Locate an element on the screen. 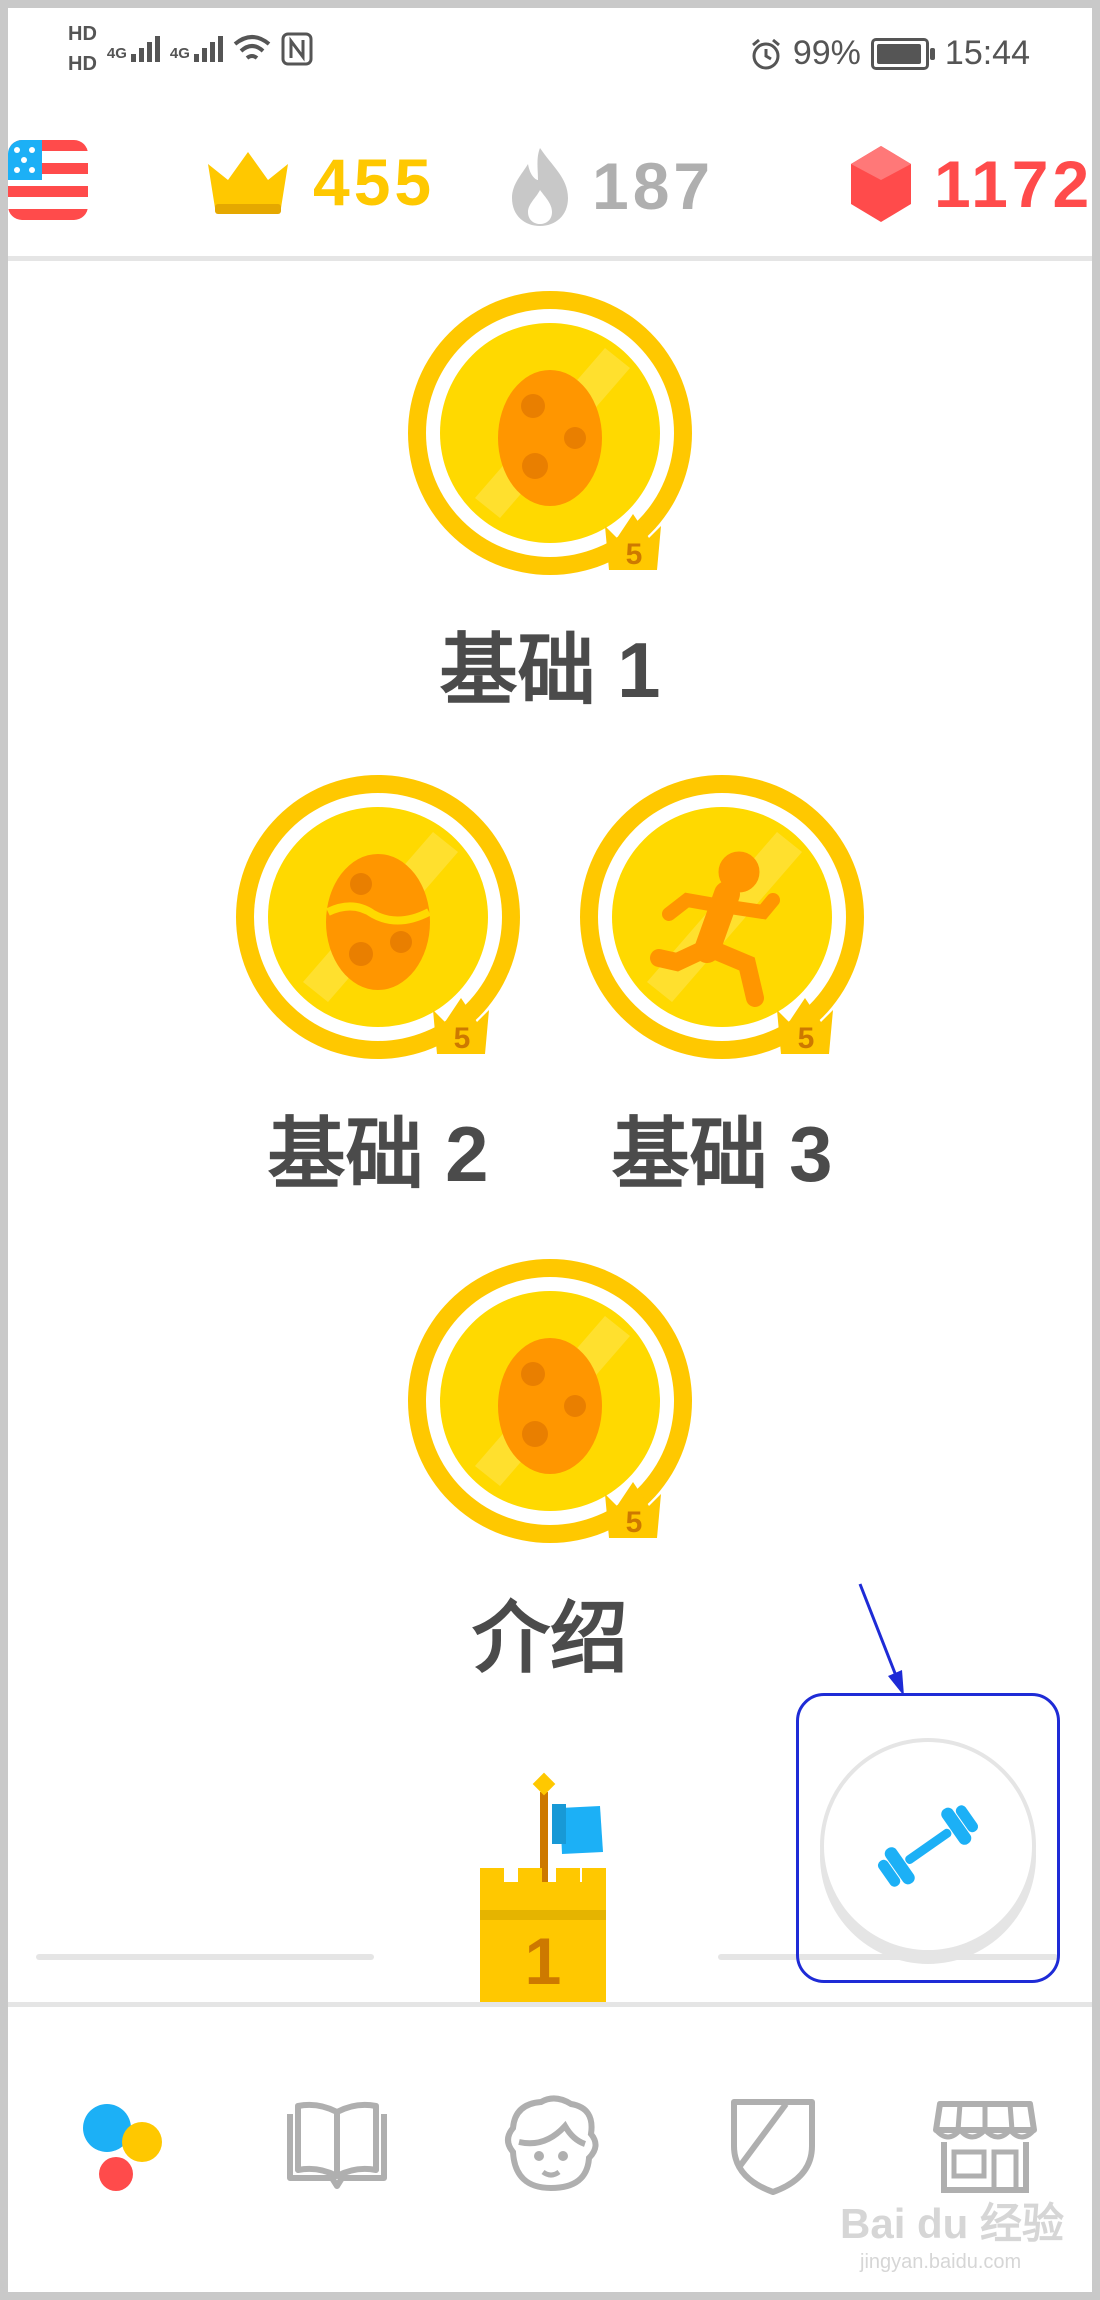  gems-count: 1172 is located at coordinates (1014, 184).